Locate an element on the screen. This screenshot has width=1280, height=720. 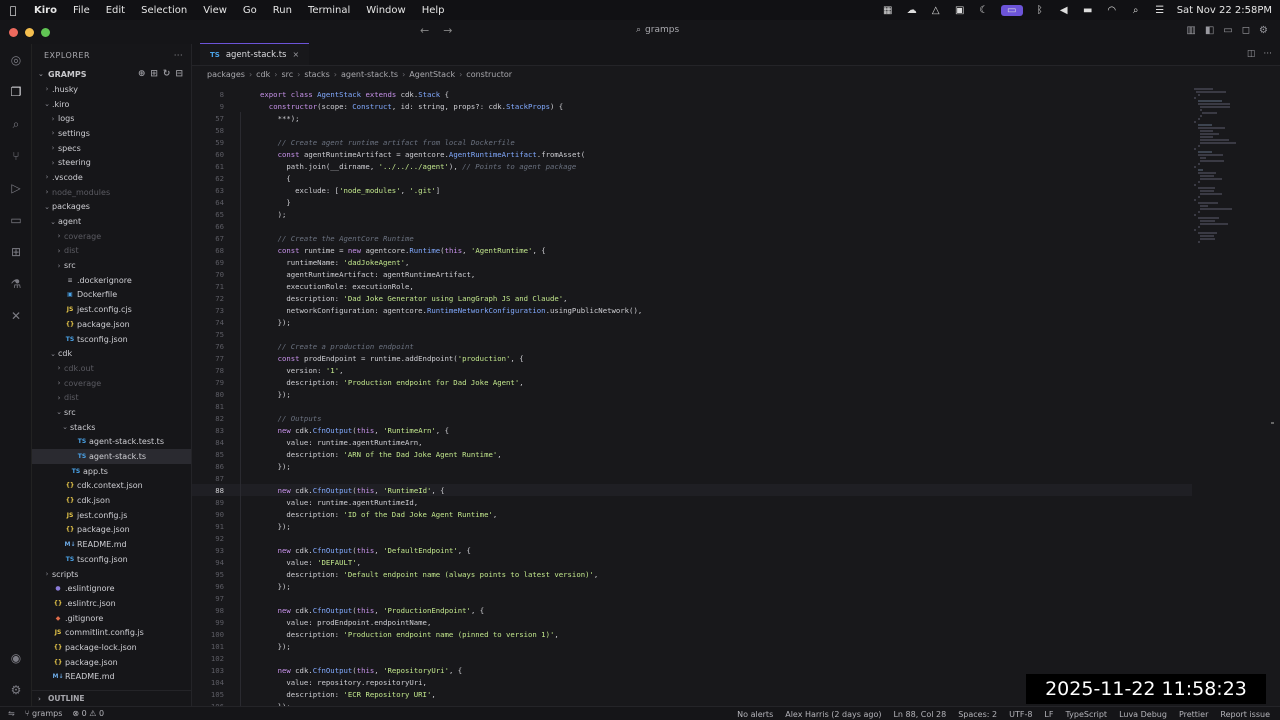
code-line: 66 is located at coordinates (692, 226).